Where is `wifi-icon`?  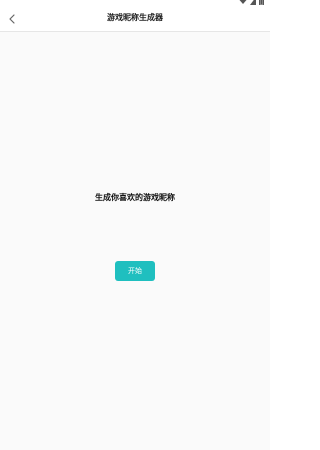 wifi-icon is located at coordinates (243, 2).